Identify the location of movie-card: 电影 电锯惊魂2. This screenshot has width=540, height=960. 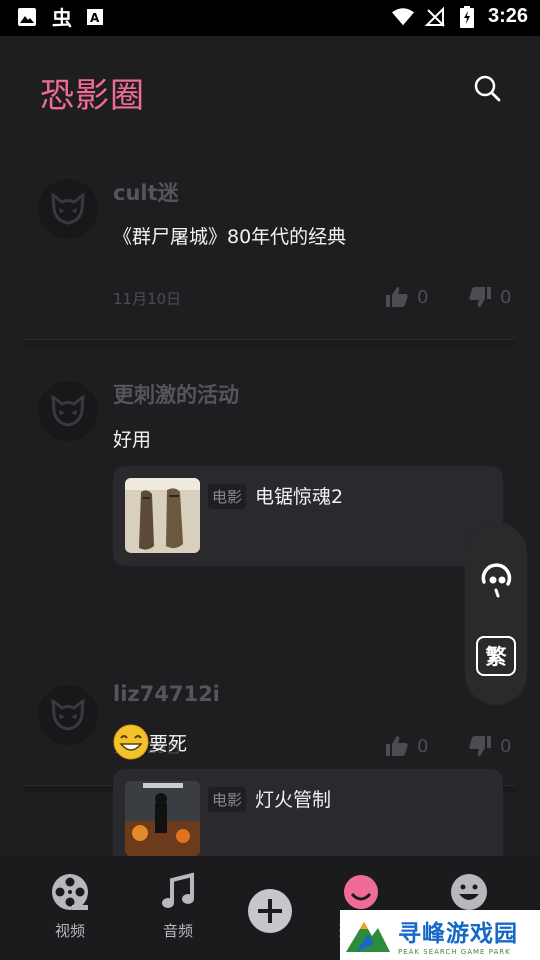
(308, 516).